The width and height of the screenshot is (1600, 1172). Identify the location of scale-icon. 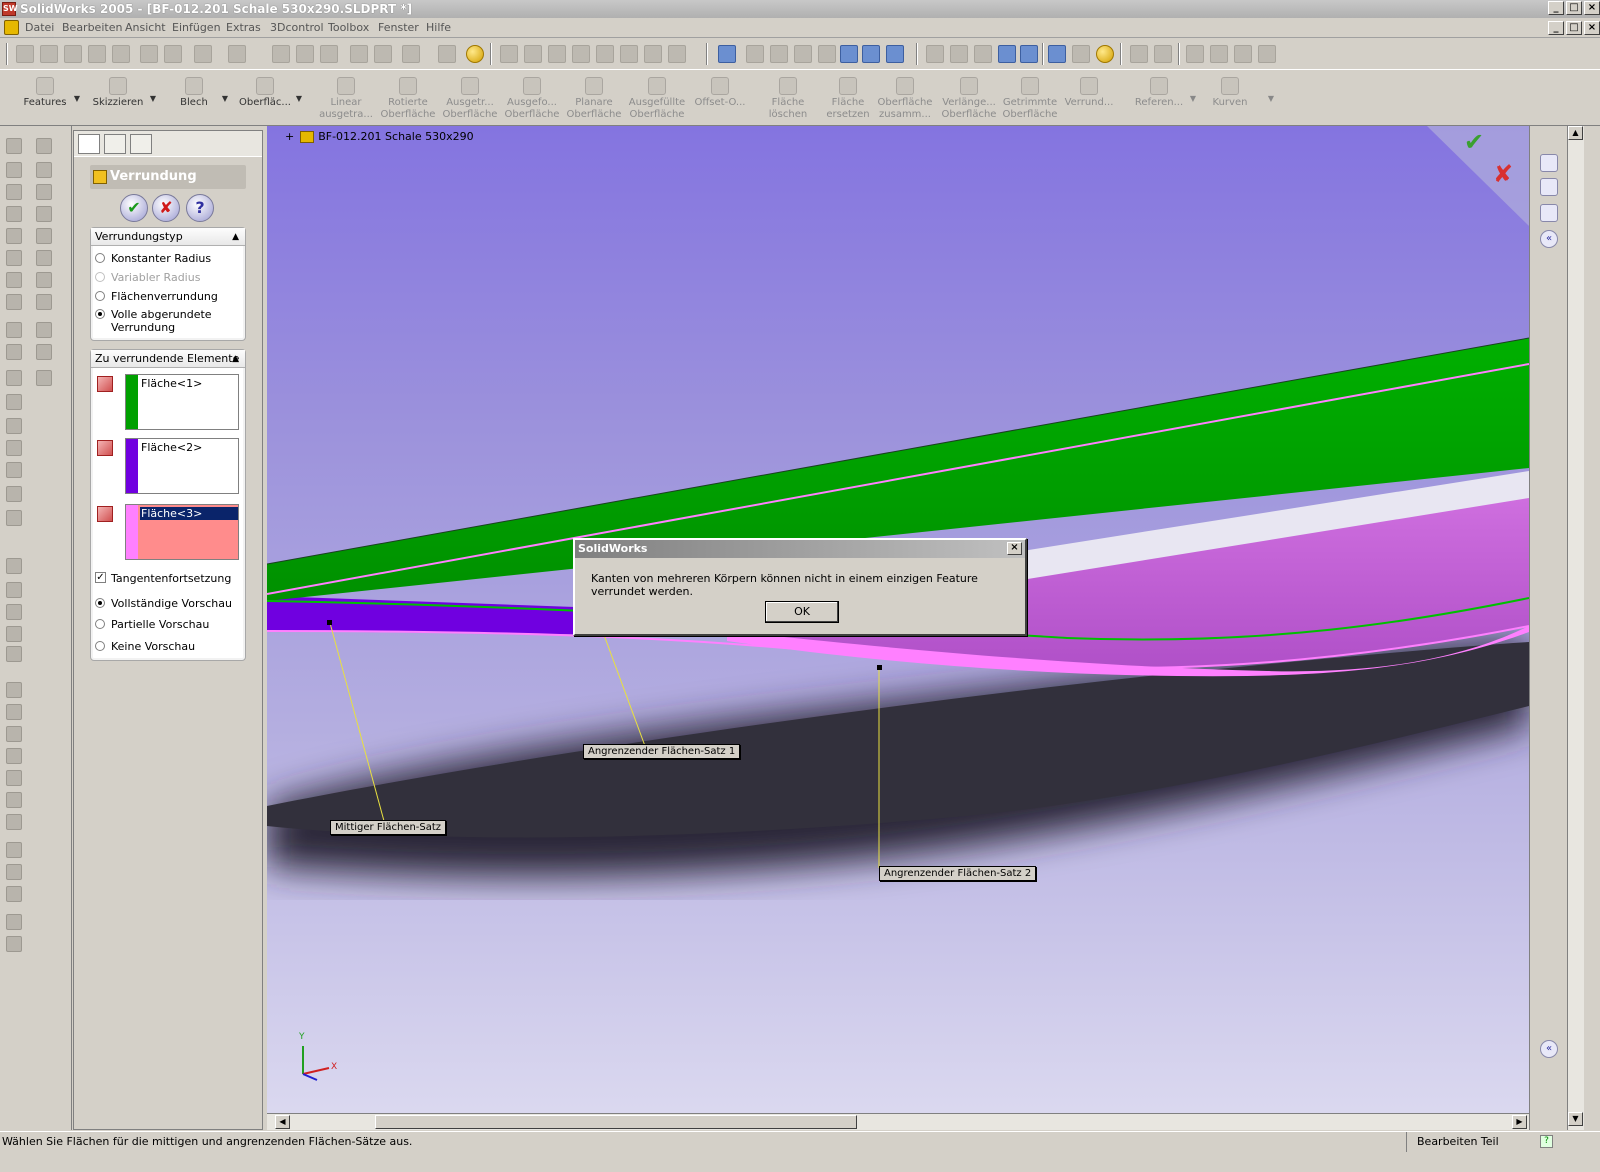
(14, 352).